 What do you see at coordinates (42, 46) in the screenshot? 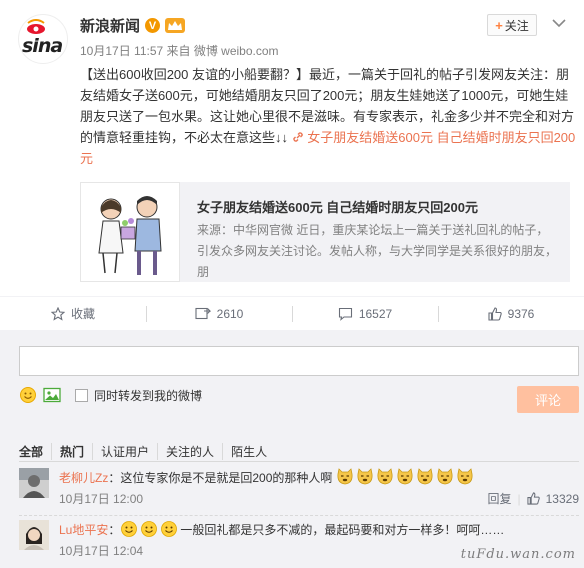
I see `sina-logo-text: sina` at bounding box center [42, 46].